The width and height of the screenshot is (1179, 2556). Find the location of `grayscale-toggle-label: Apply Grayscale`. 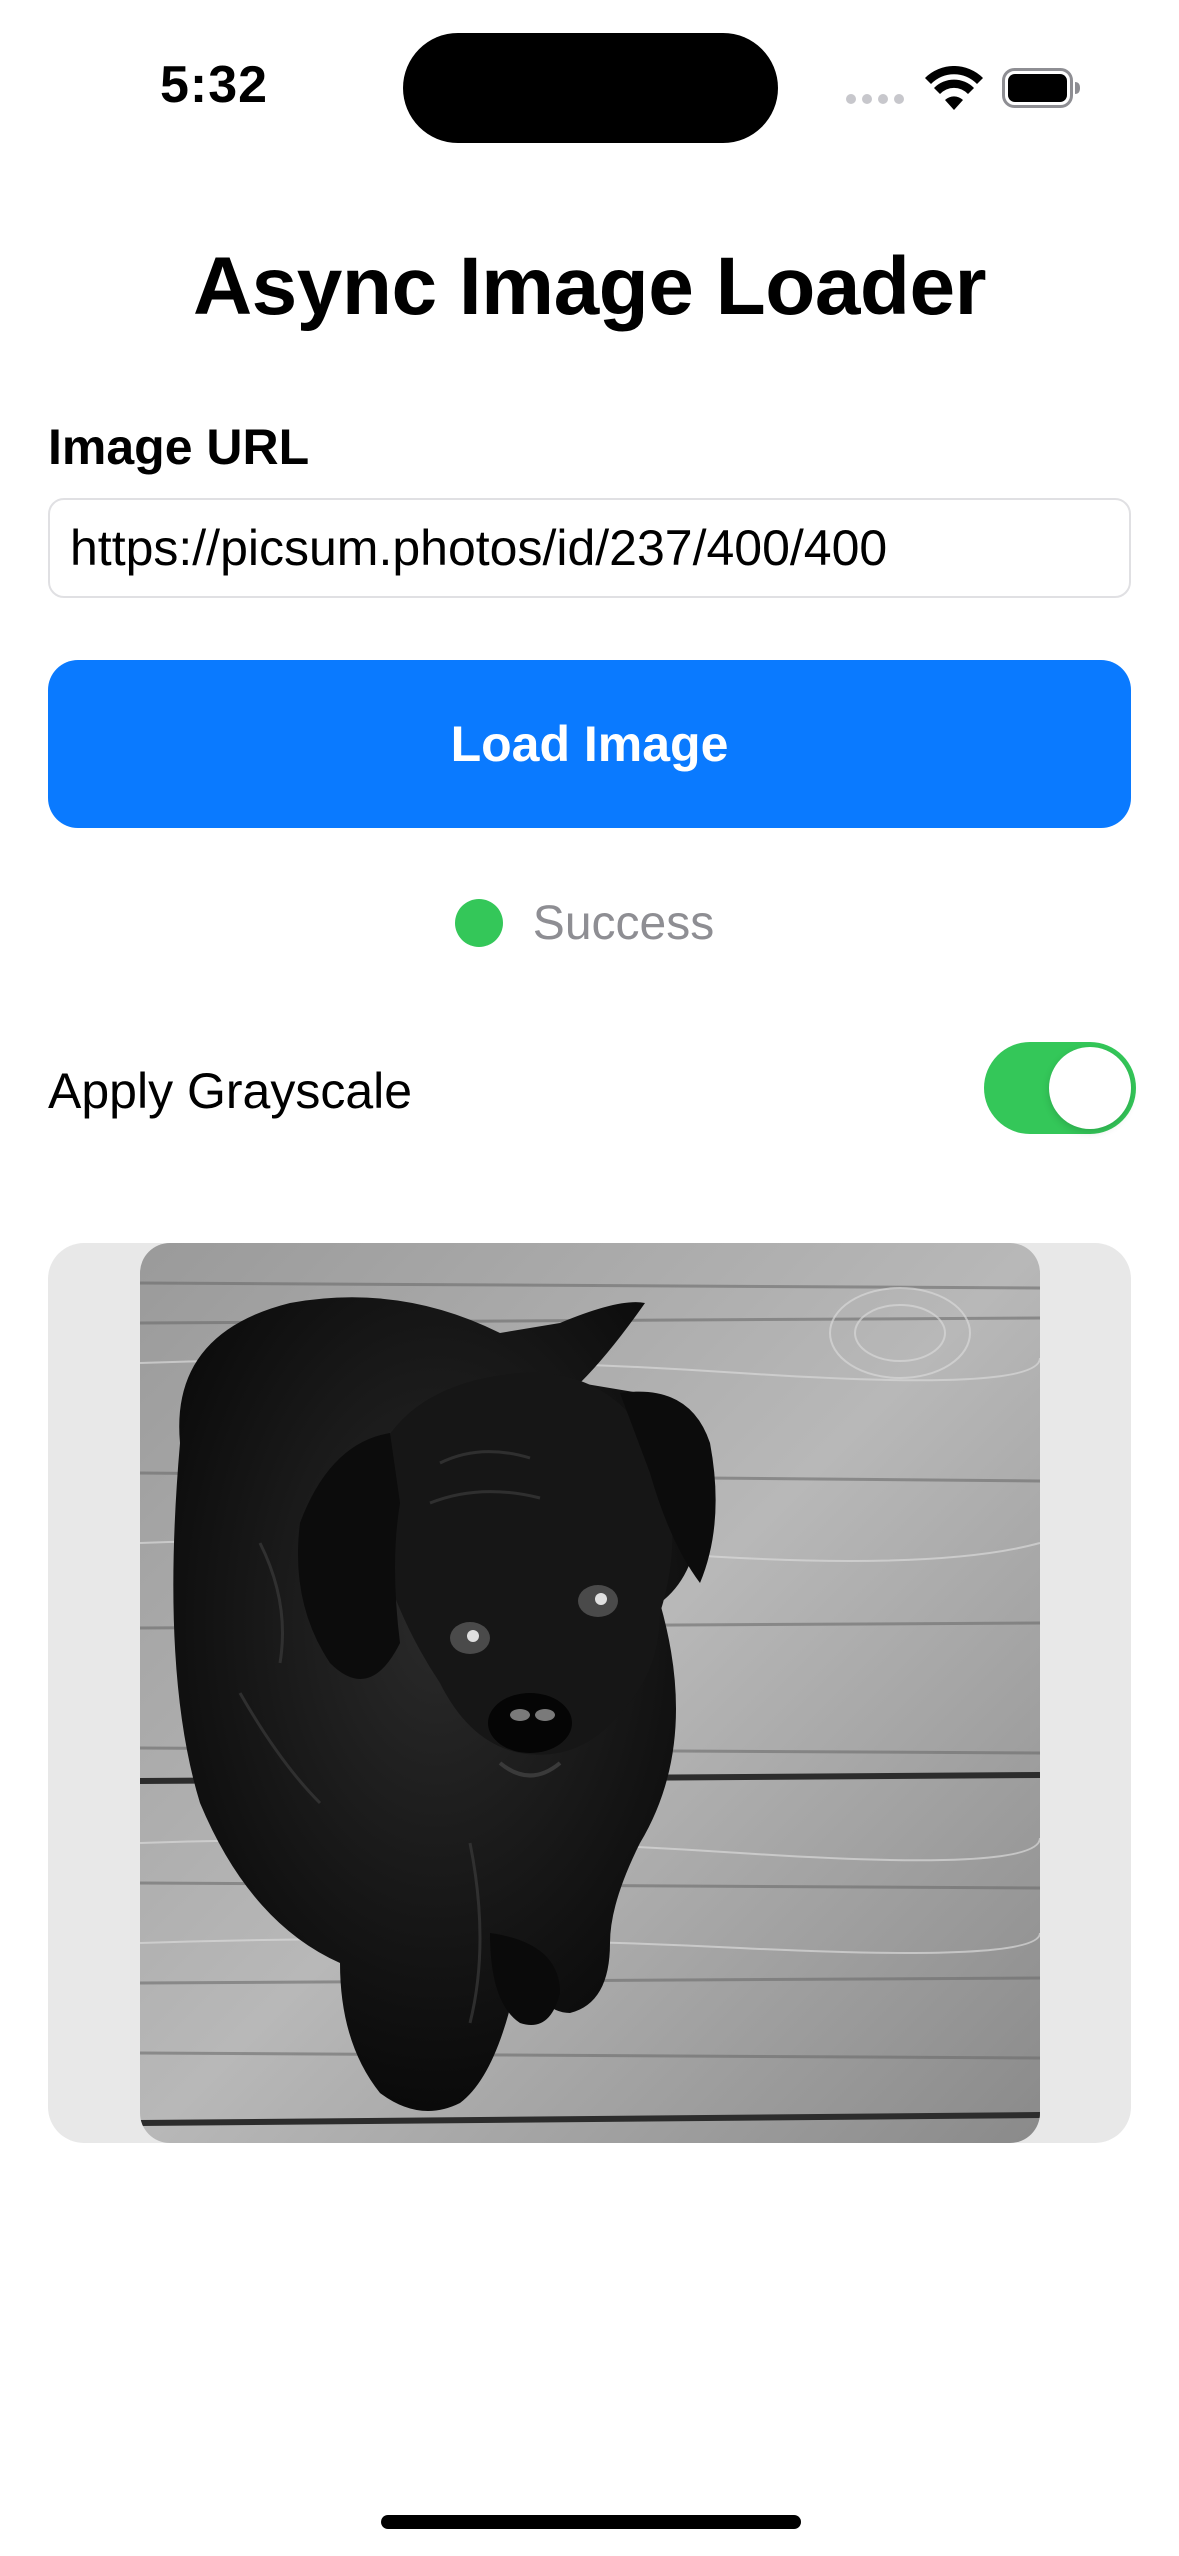

grayscale-toggle-label: Apply Grayscale is located at coordinates (230, 1091).